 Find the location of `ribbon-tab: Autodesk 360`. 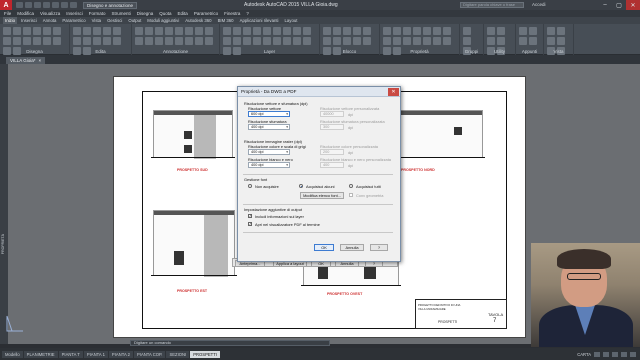

ribbon-tab: Autodesk 360 is located at coordinates (198, 20).